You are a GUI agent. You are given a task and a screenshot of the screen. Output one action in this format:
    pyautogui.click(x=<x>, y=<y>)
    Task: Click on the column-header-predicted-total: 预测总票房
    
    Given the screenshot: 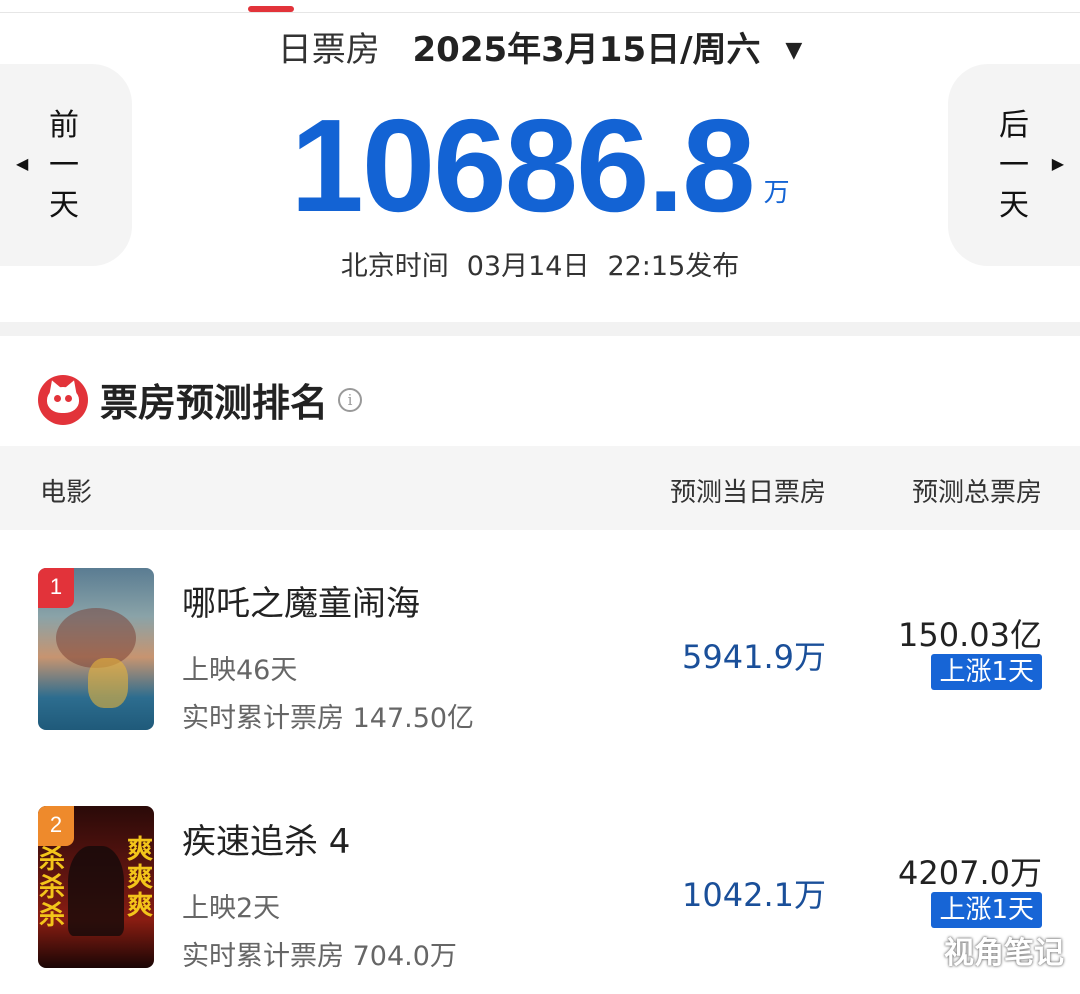 What is the action you would take?
    pyautogui.click(x=977, y=490)
    